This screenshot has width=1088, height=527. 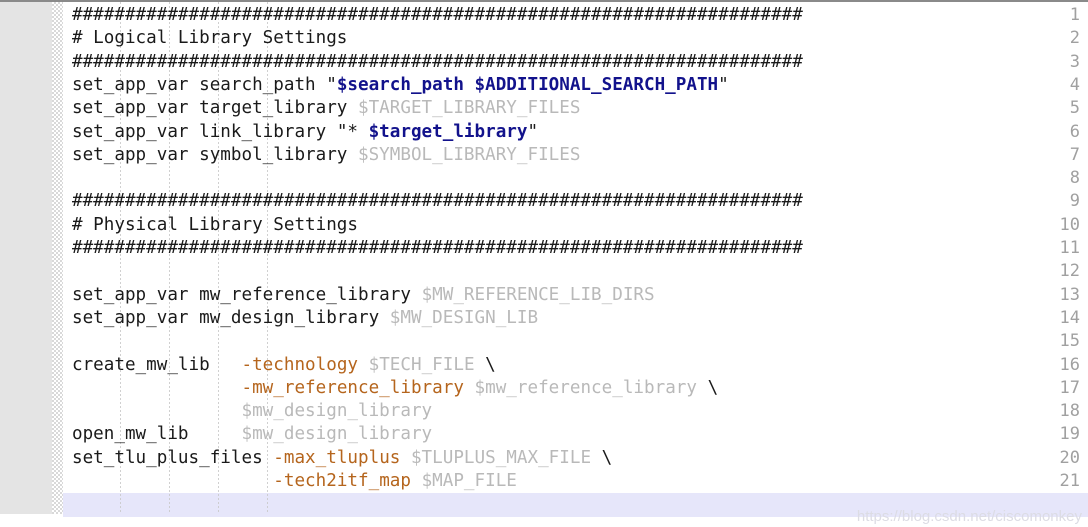 I want to click on code-line-text: # Logical Library Settings, so click(x=205, y=38).